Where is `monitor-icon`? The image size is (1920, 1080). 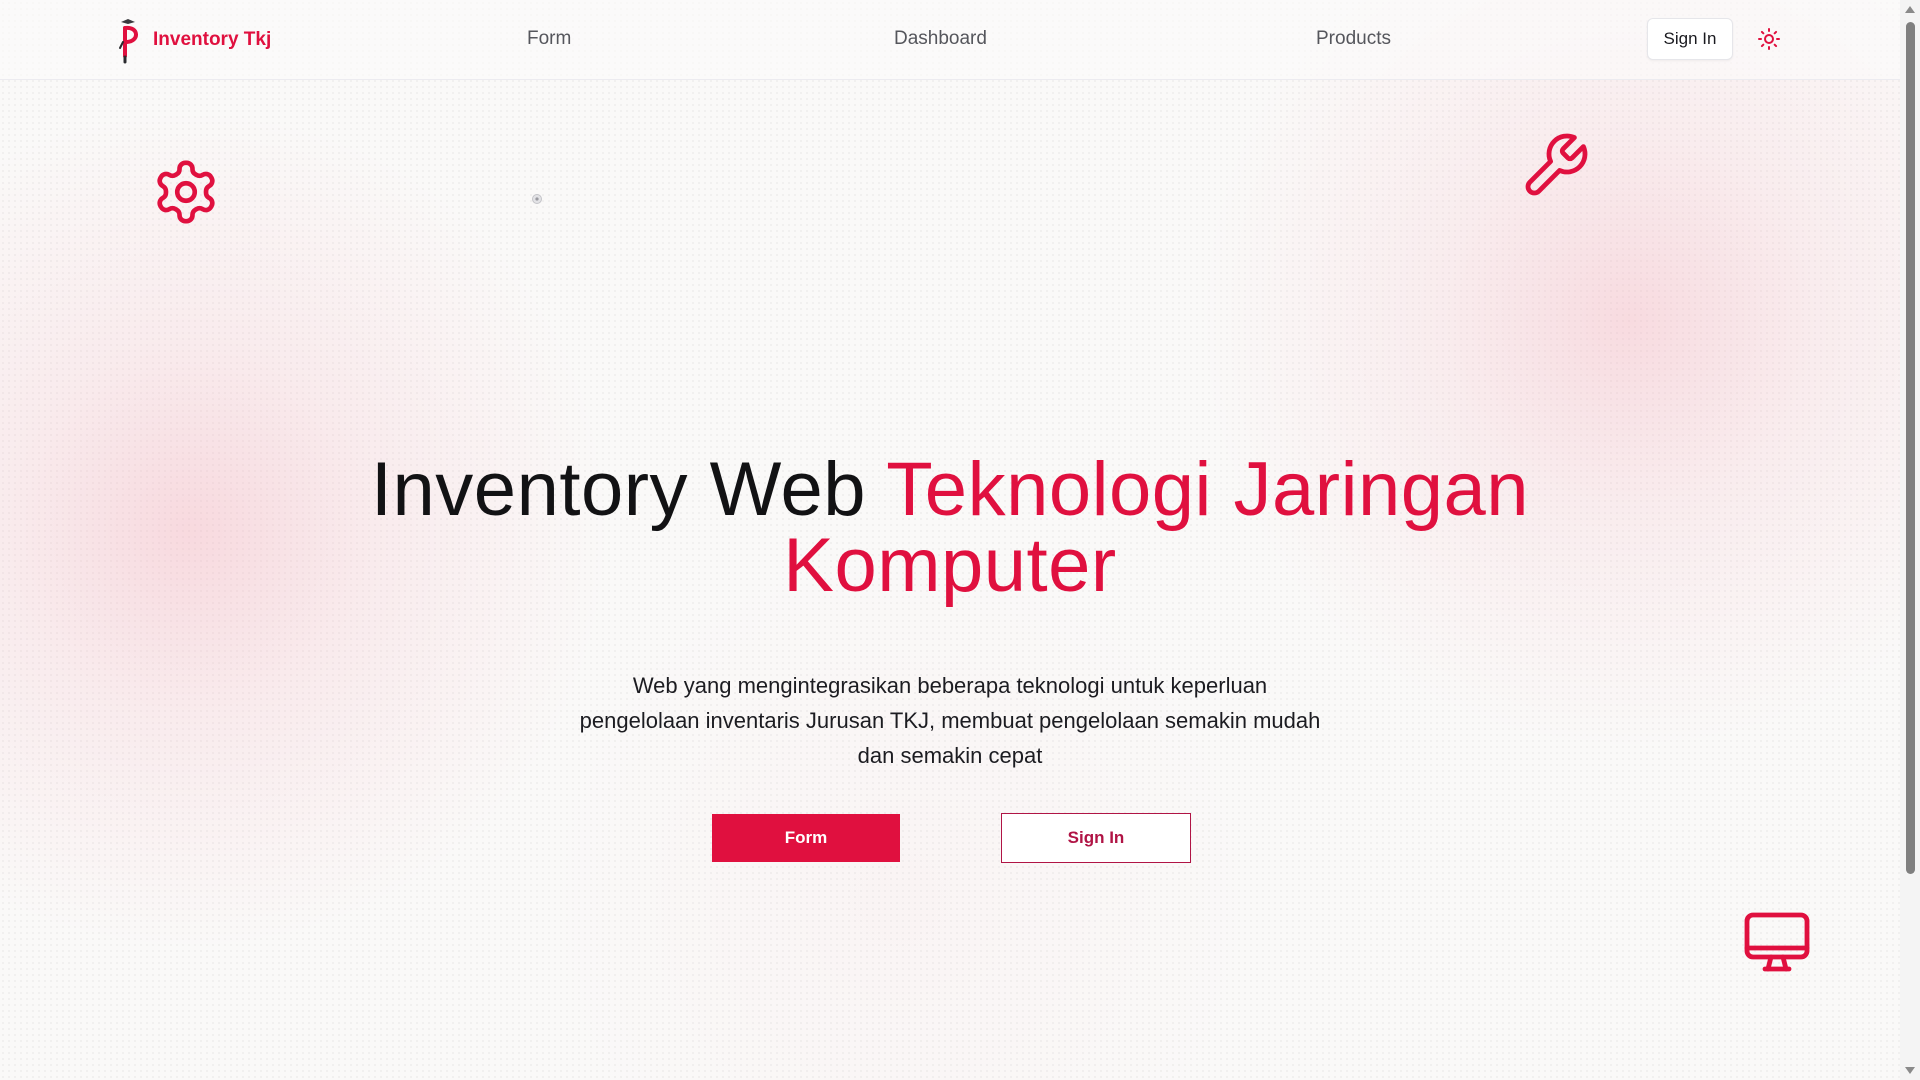 monitor-icon is located at coordinates (1777, 942).